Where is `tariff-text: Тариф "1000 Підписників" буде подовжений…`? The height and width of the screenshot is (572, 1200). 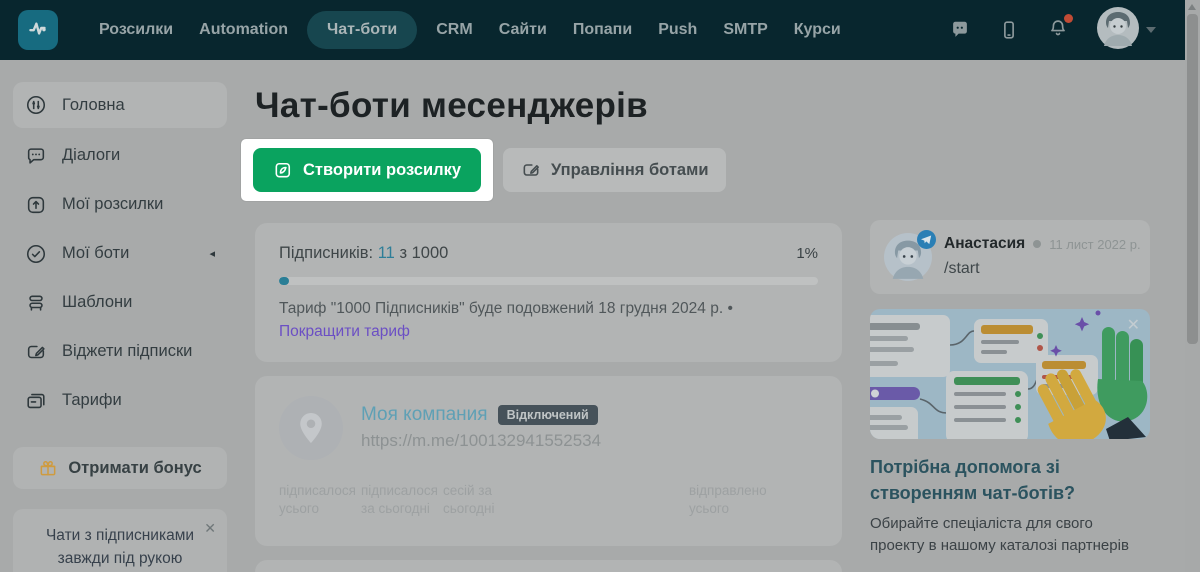
tariff-text: Тариф "1000 Підписників" буде подовжений… is located at coordinates (501, 308).